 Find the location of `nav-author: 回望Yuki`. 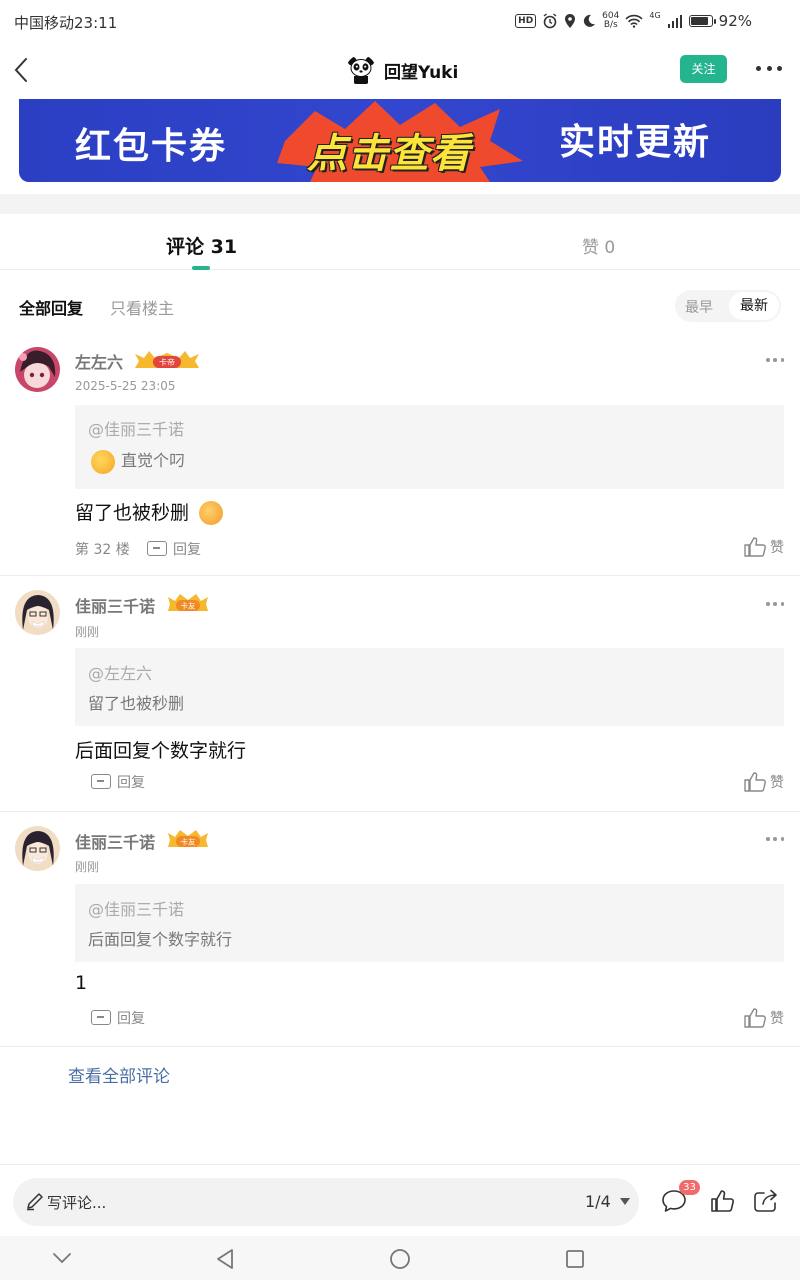

nav-author: 回望Yuki is located at coordinates (402, 70).